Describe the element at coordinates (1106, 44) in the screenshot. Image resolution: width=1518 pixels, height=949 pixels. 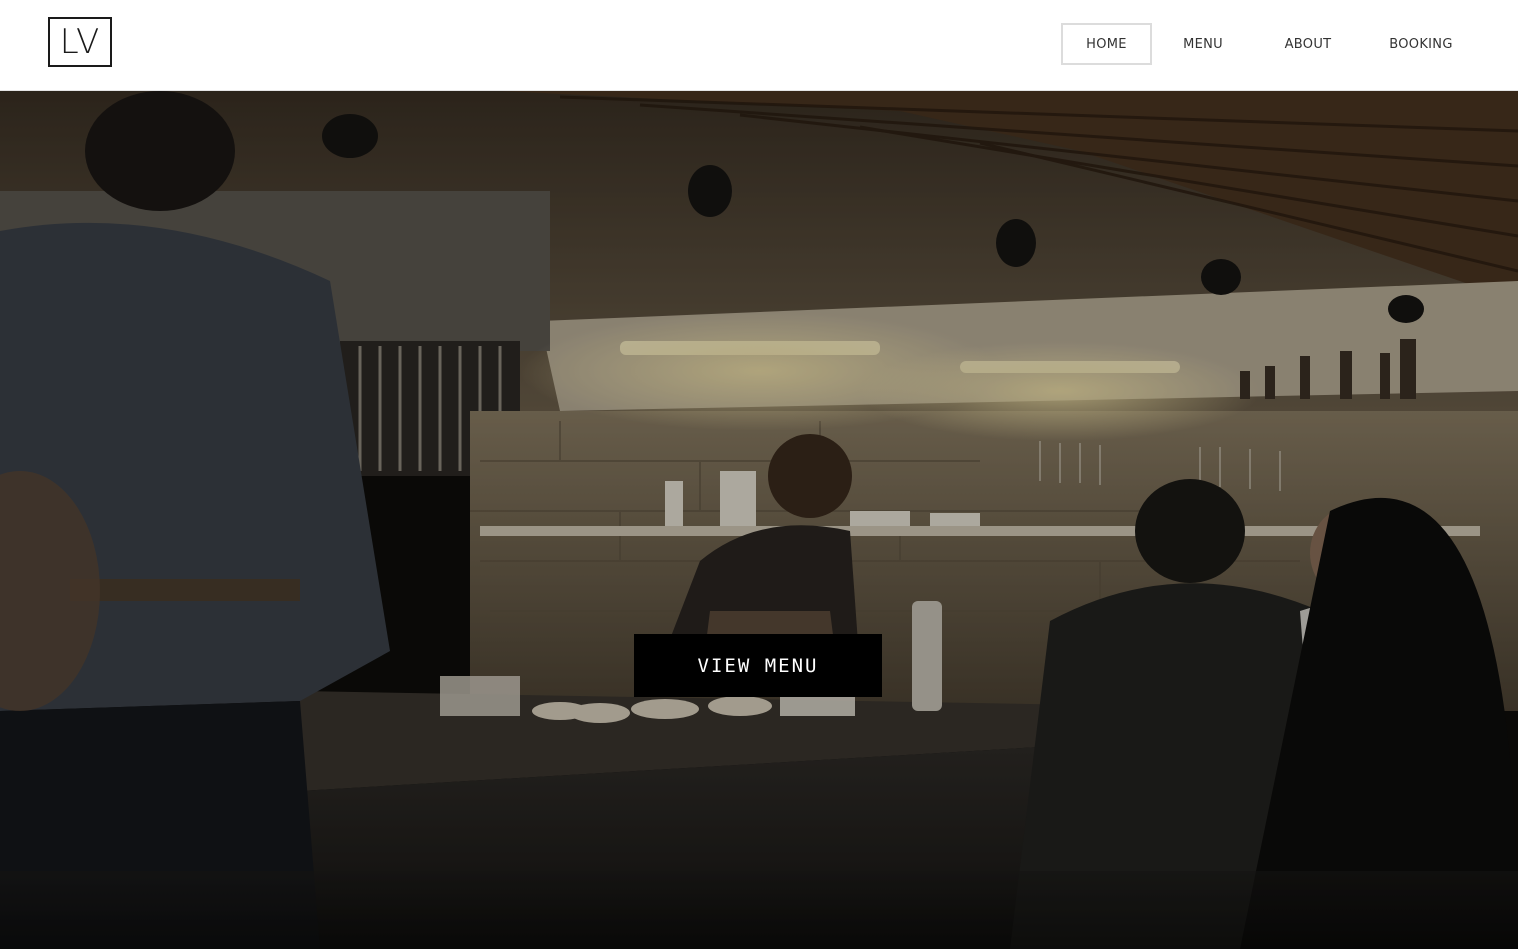
I see `nav-home: HOME` at that location.